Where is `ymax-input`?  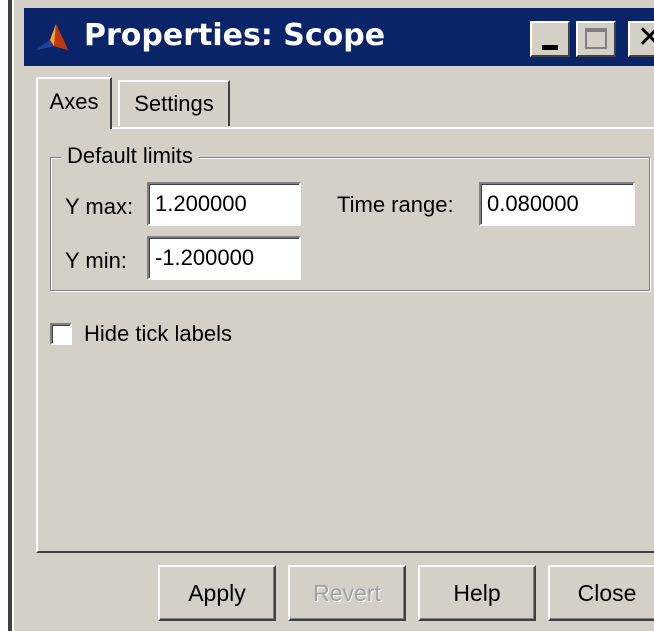 ymax-input is located at coordinates (224, 204).